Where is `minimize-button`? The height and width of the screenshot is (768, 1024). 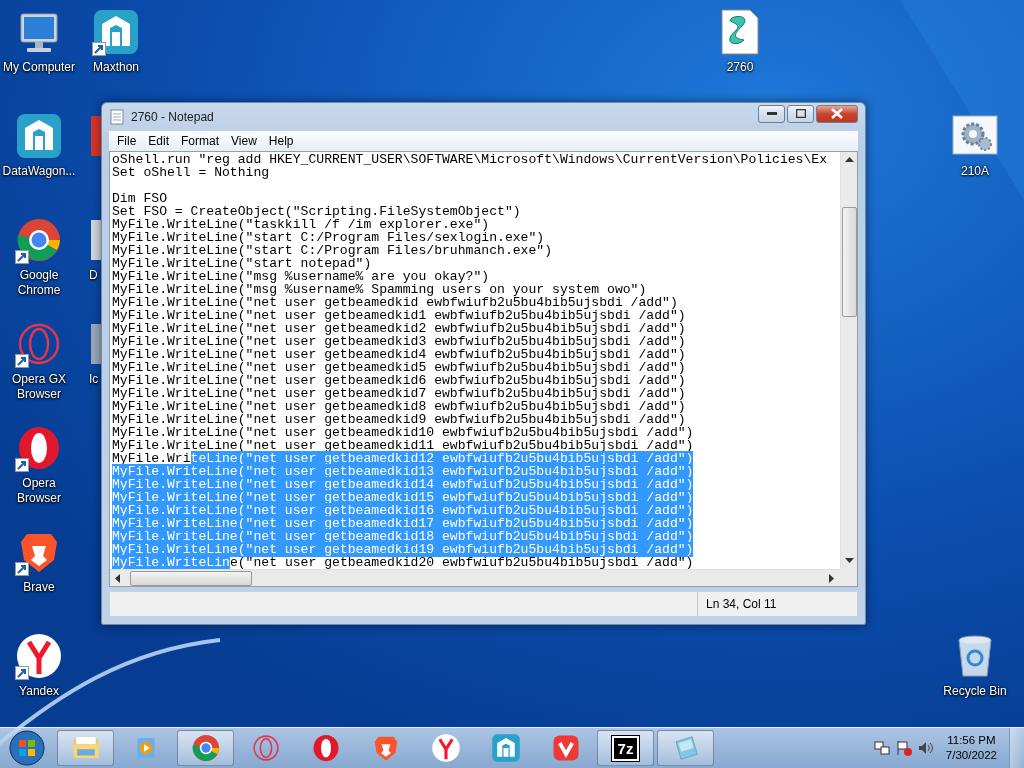
minimize-button is located at coordinates (771, 113).